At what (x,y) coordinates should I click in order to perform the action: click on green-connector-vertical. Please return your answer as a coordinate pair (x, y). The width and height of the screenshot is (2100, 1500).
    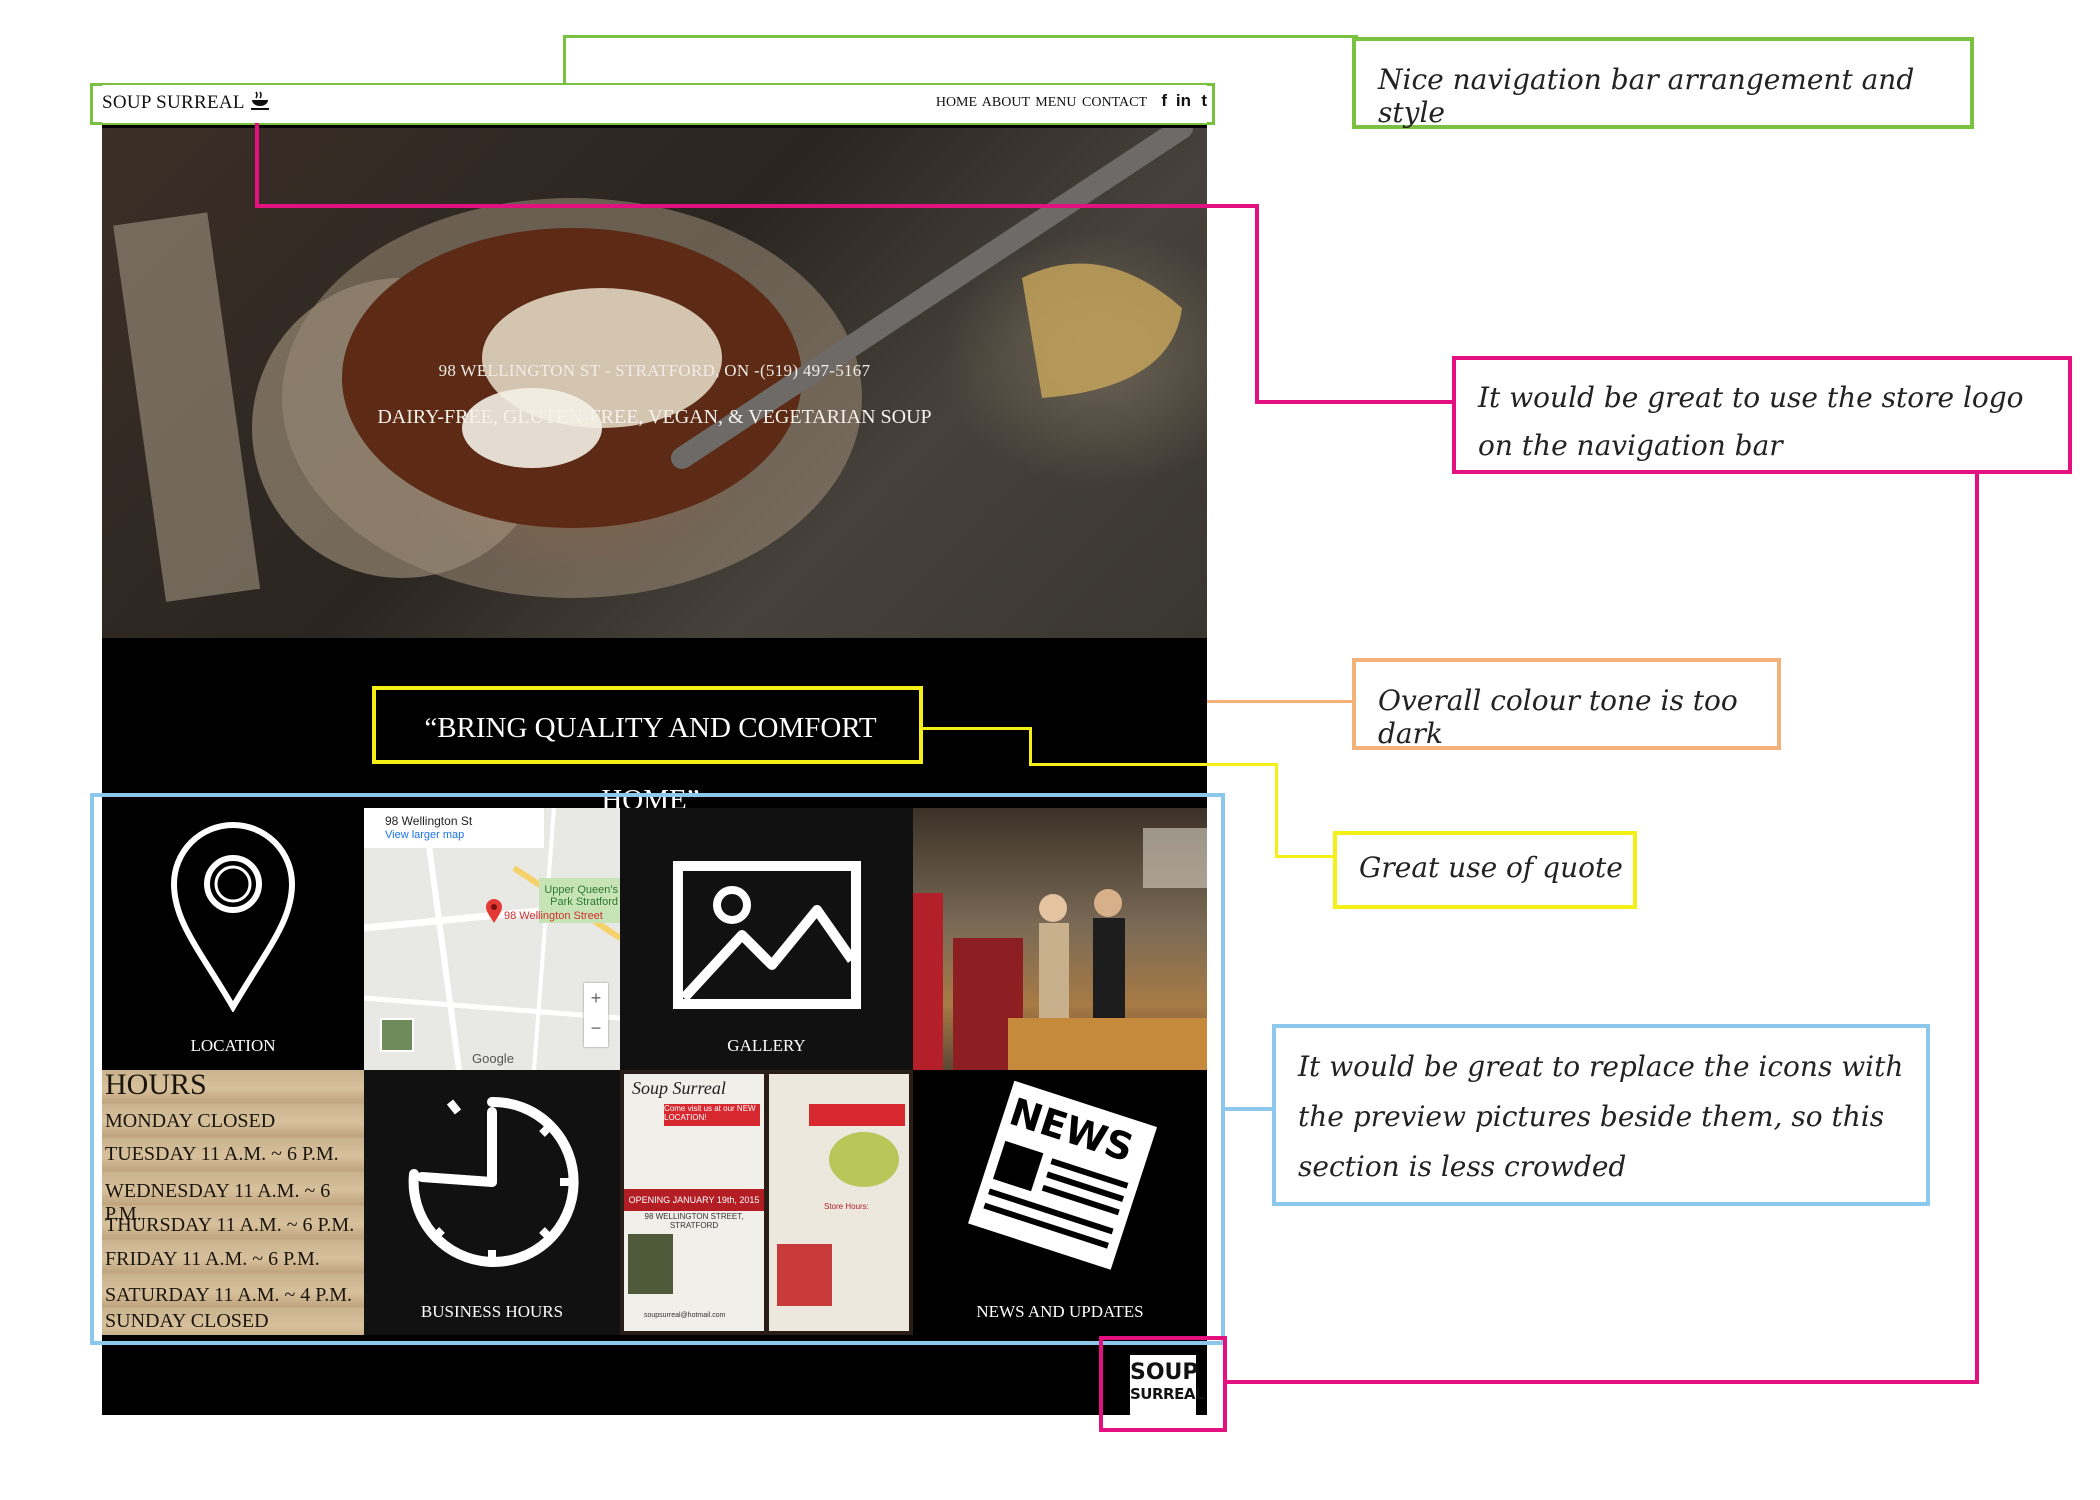
    Looking at the image, I should click on (564, 60).